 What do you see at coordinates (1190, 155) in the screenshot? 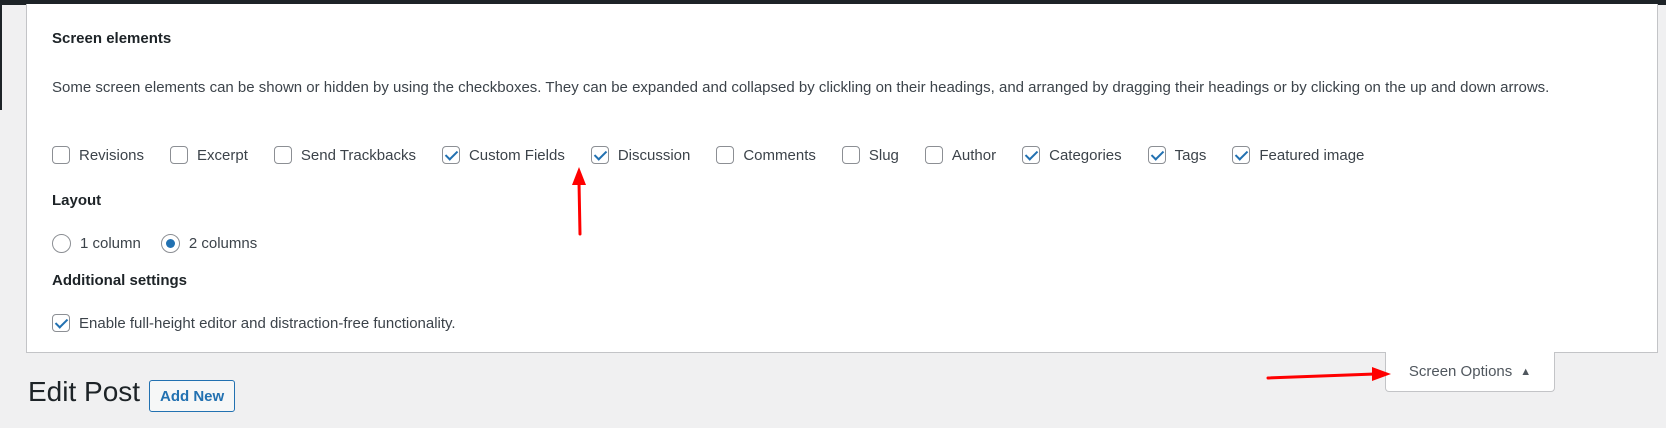
I see `checkbox-label: Tags` at bounding box center [1190, 155].